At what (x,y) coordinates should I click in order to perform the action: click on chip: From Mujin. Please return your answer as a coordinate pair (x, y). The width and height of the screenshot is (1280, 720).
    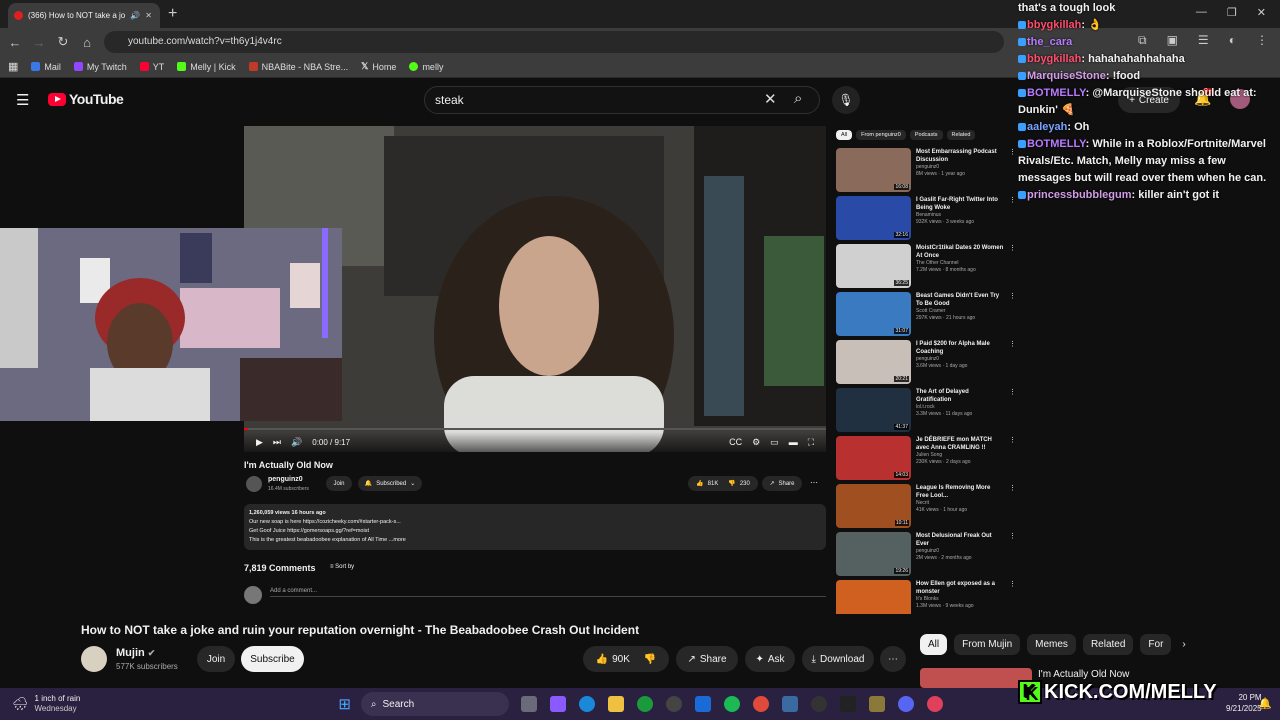
    Looking at the image, I should click on (987, 644).